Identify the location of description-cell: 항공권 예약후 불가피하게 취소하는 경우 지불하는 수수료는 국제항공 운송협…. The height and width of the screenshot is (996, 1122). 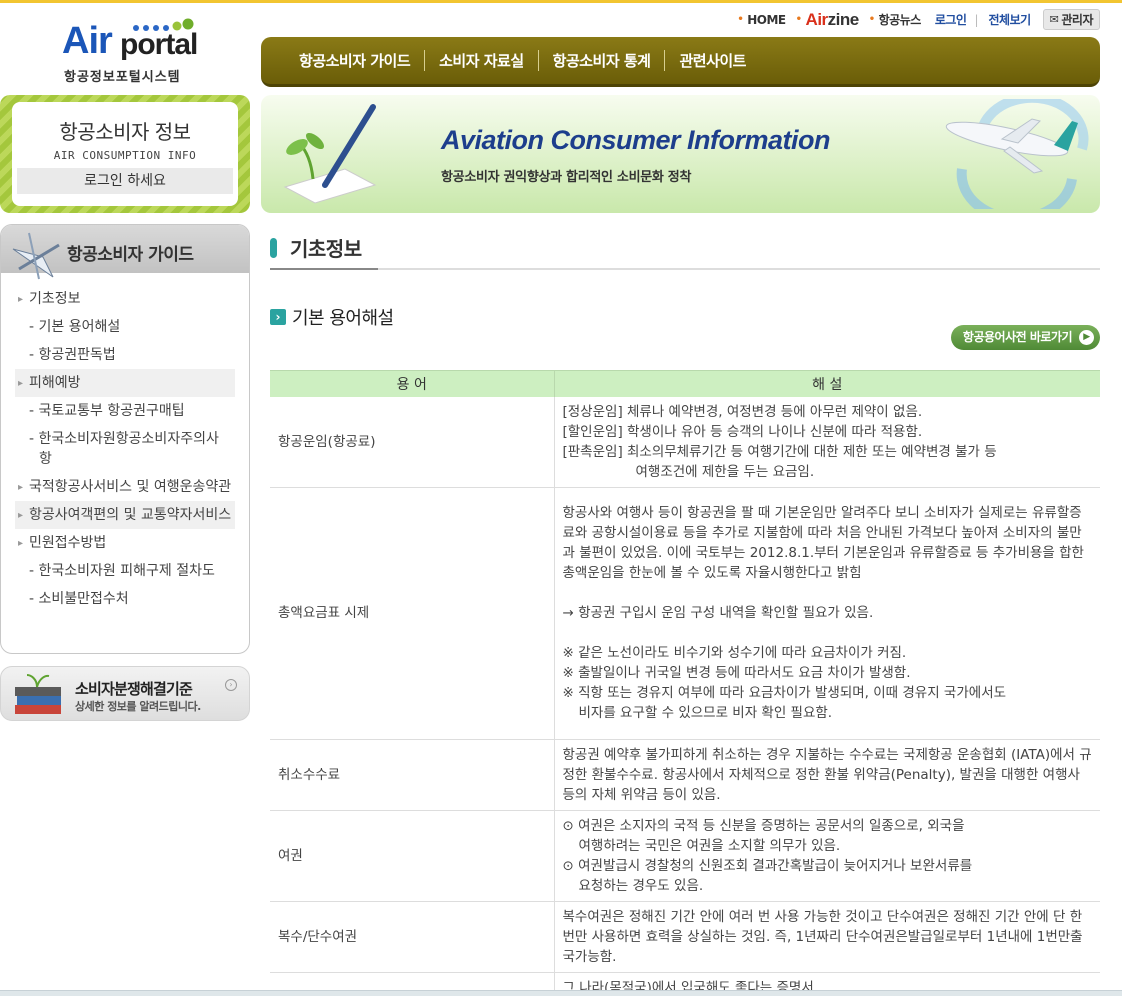
(827, 775).